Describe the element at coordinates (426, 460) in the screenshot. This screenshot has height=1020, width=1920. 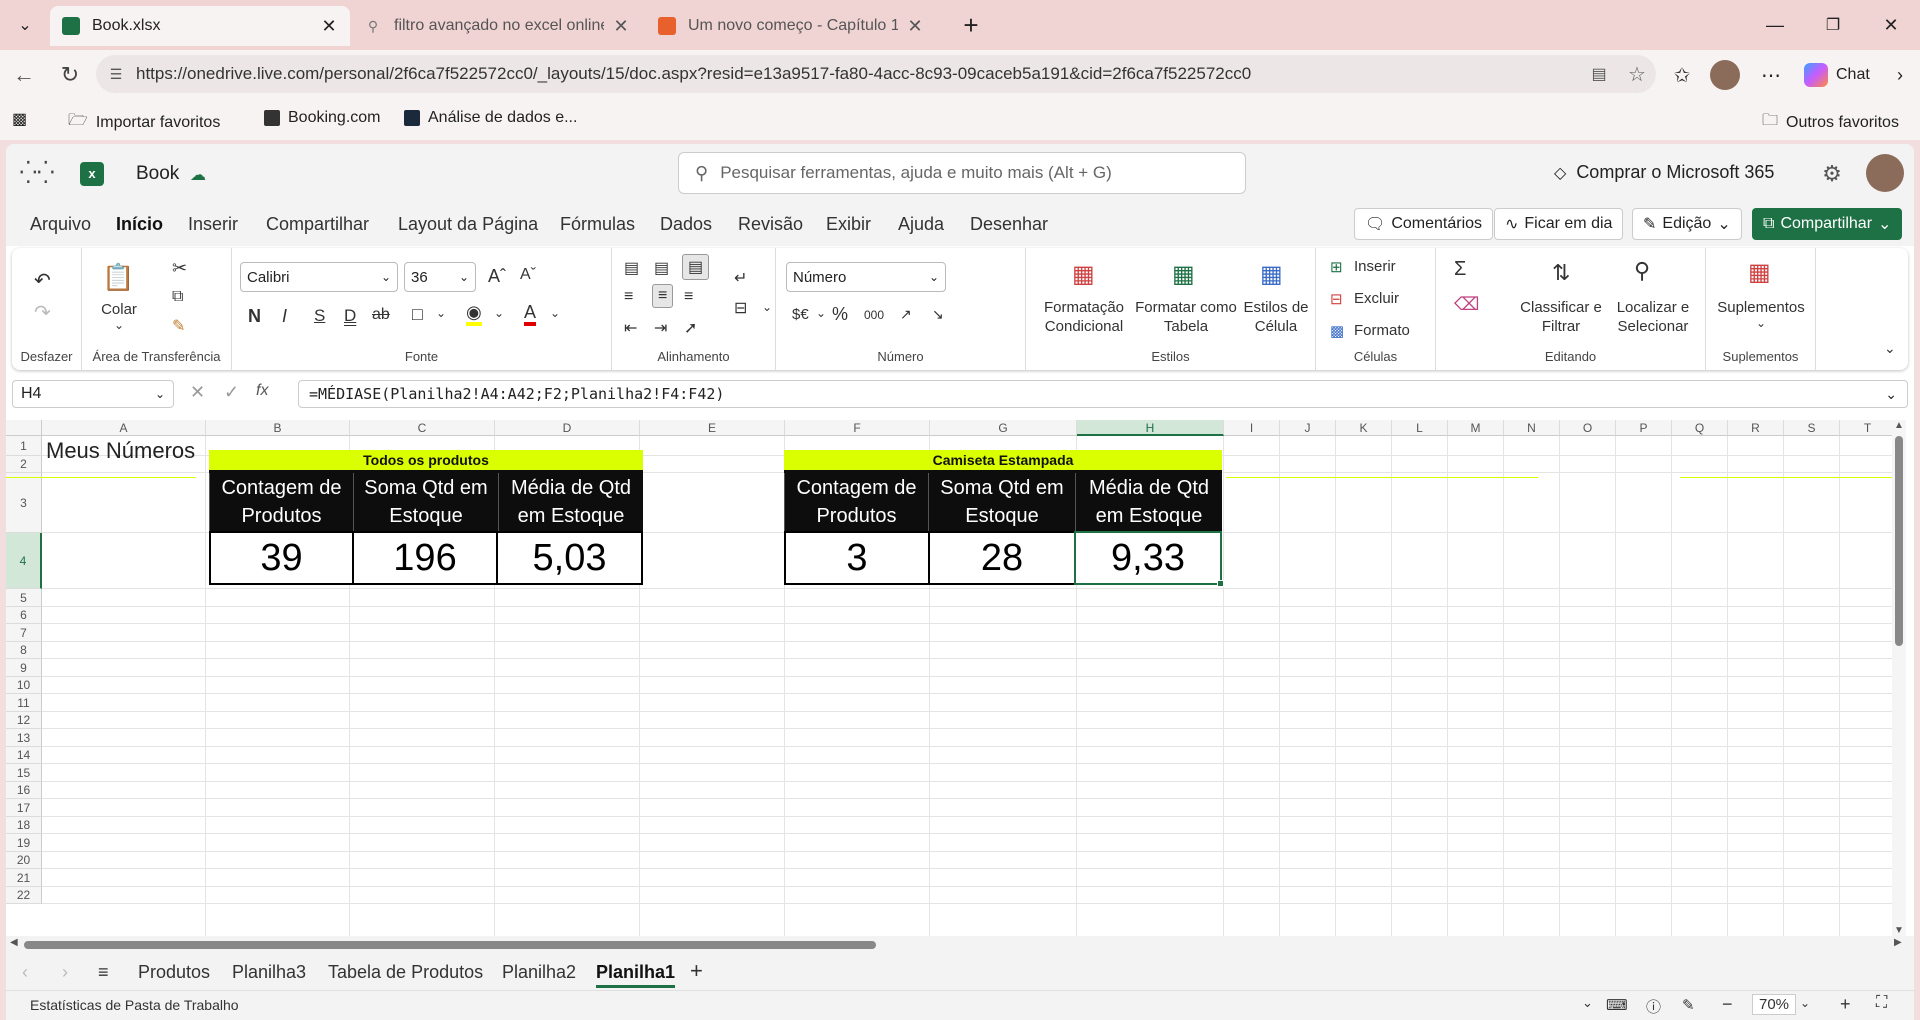
I see `block1-title: Todos os produtos` at that location.